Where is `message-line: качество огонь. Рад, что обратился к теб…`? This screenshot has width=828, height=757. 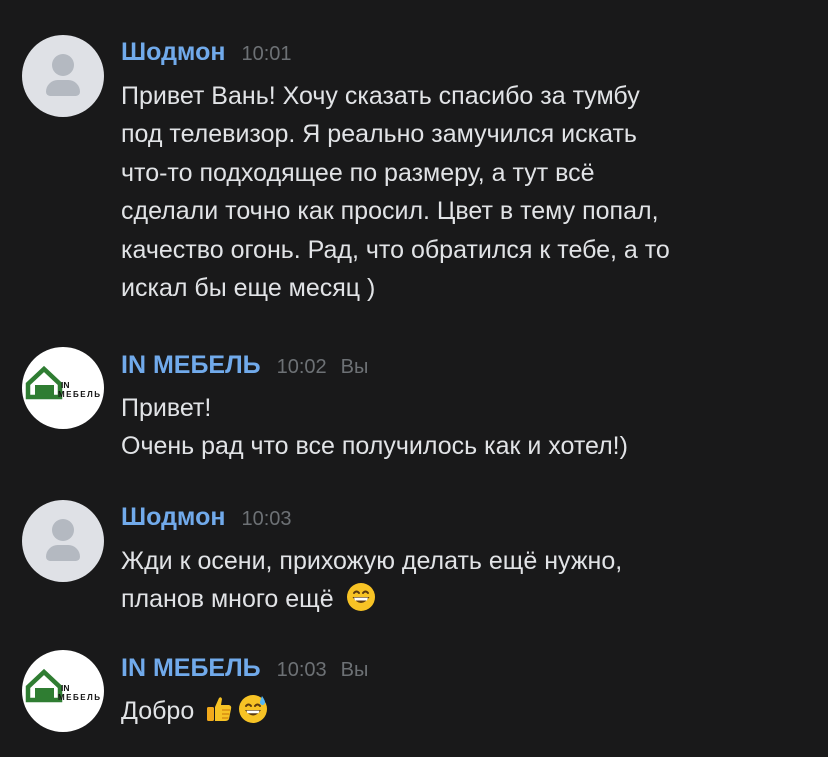 message-line: качество огонь. Рад, что обратился к теб… is located at coordinates (395, 249).